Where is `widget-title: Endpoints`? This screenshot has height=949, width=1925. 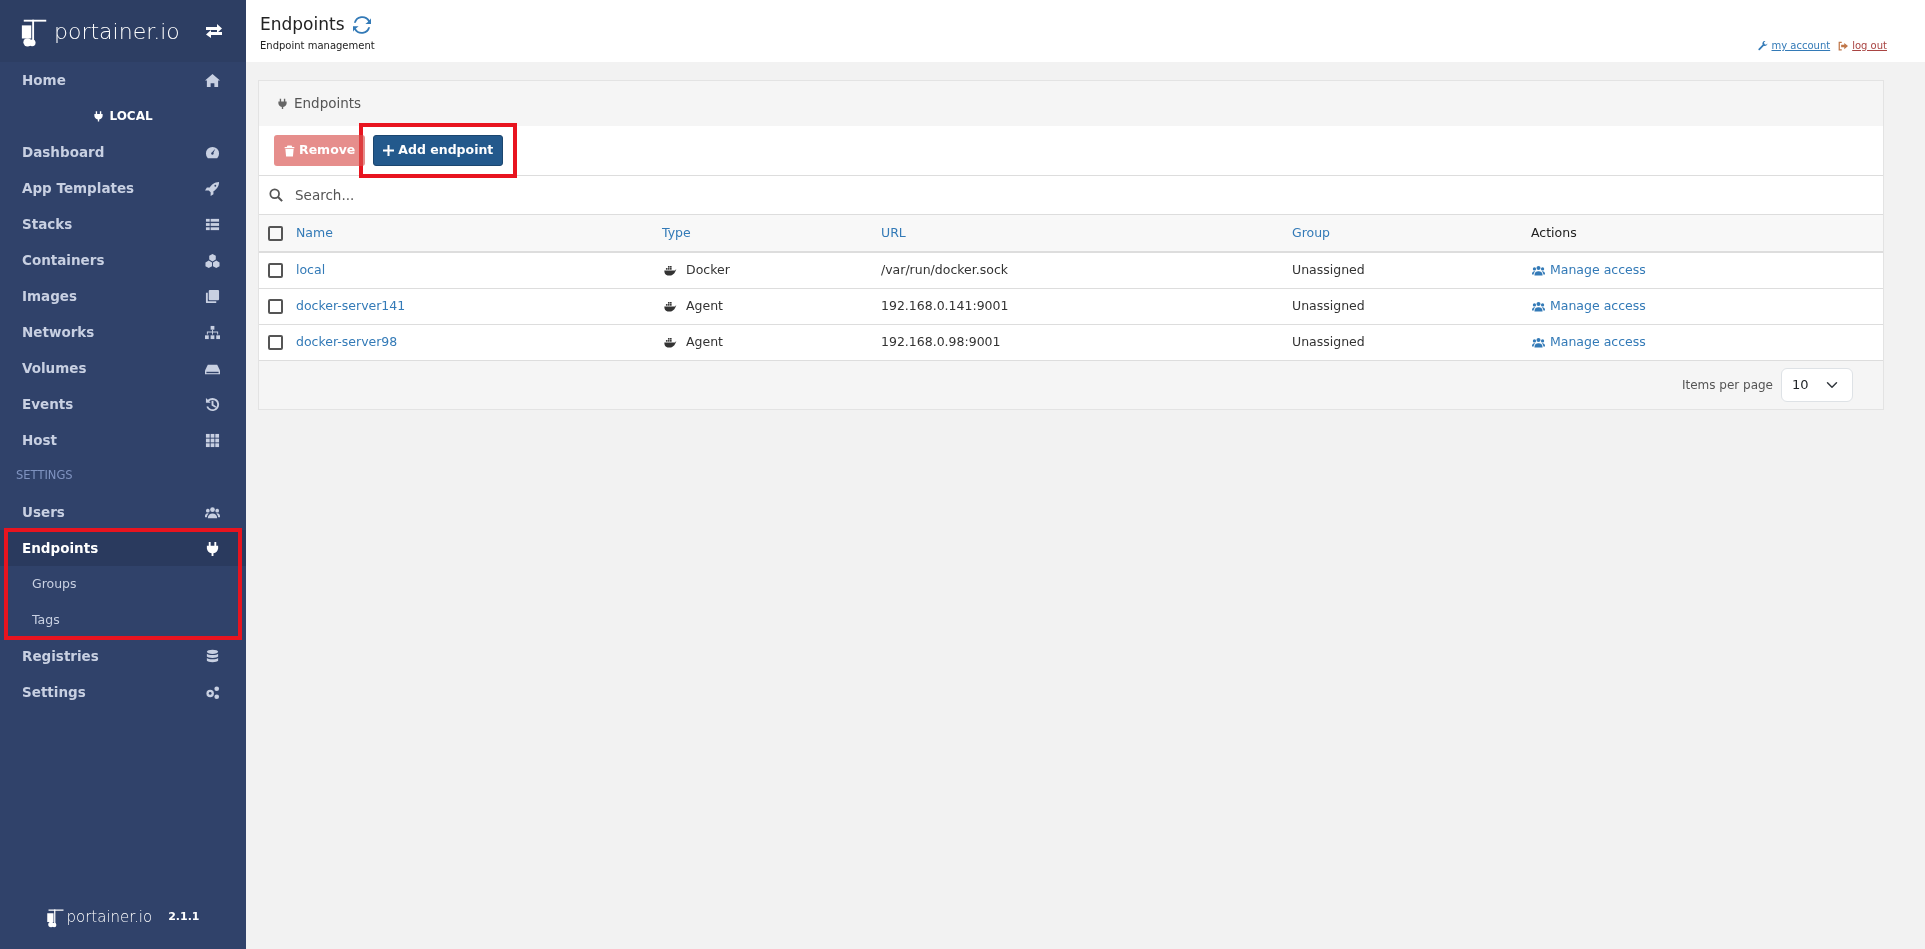 widget-title: Endpoints is located at coordinates (328, 104).